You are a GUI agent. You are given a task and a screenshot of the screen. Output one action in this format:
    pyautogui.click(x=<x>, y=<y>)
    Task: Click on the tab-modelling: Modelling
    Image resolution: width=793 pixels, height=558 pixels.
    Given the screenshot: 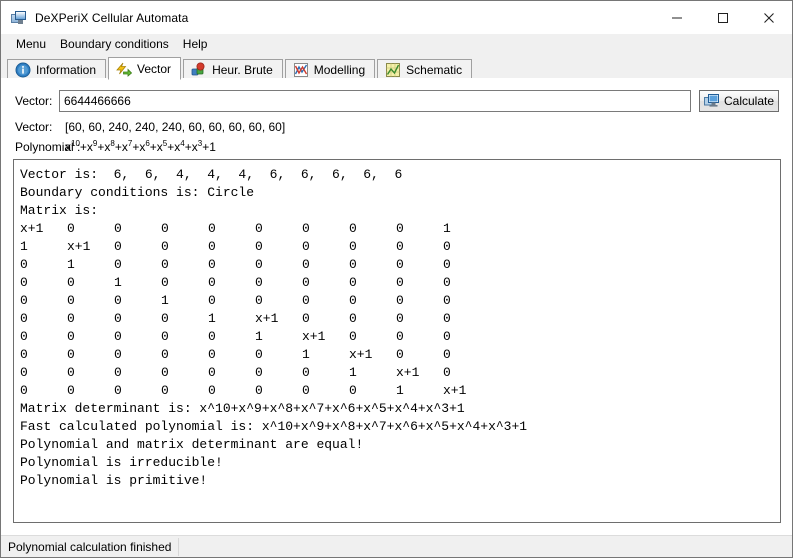 What is the action you would take?
    pyautogui.click(x=330, y=69)
    